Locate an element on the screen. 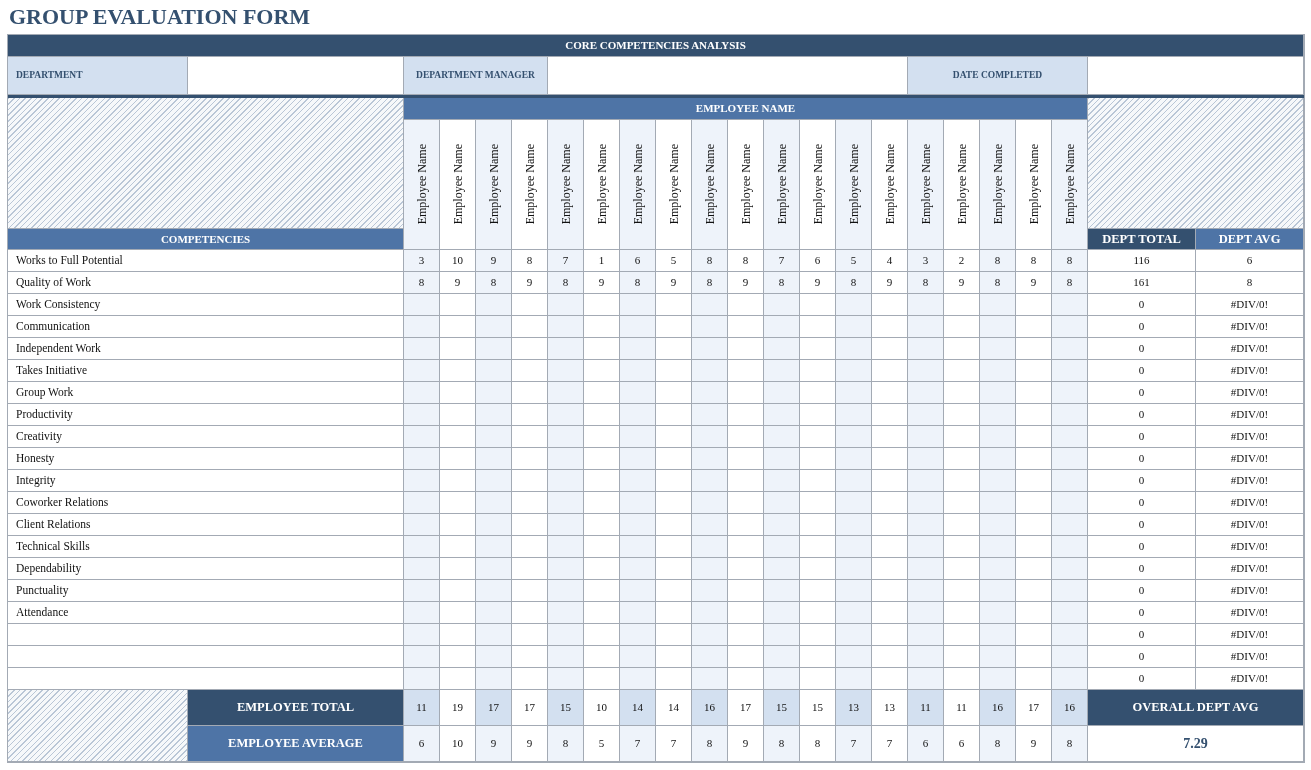  score-cell: 6 is located at coordinates (638, 261).